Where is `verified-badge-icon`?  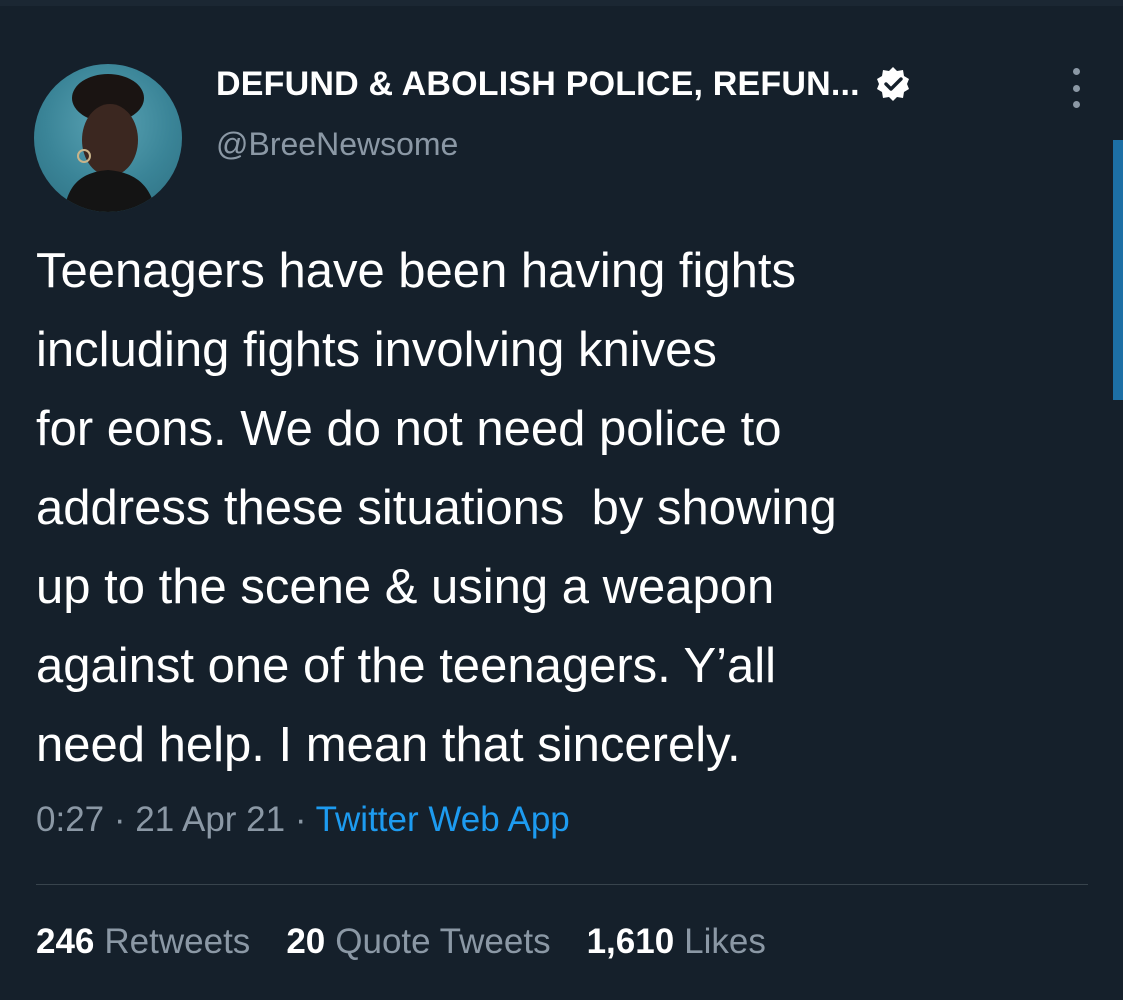
verified-badge-icon is located at coordinates (893, 84).